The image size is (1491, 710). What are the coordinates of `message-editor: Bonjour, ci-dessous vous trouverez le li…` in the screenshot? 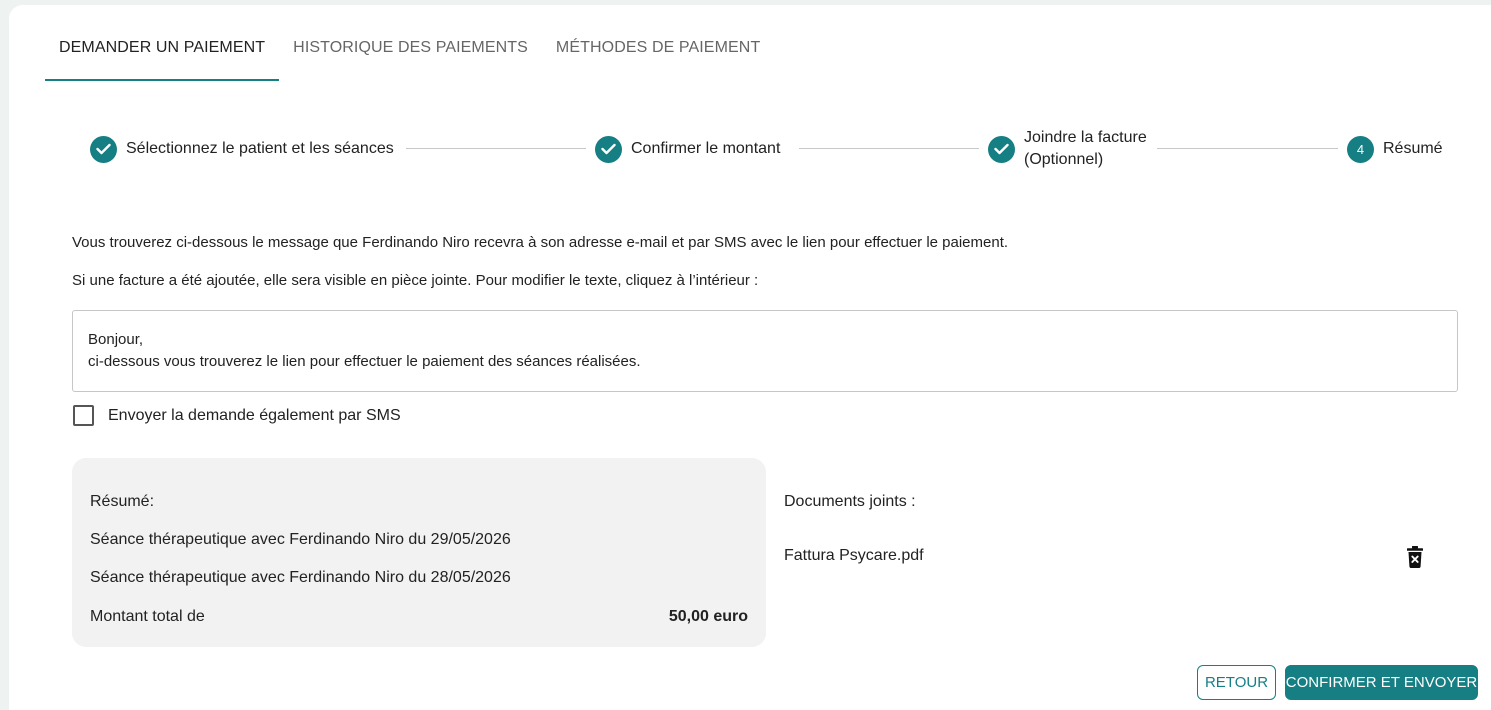 It's located at (765, 351).